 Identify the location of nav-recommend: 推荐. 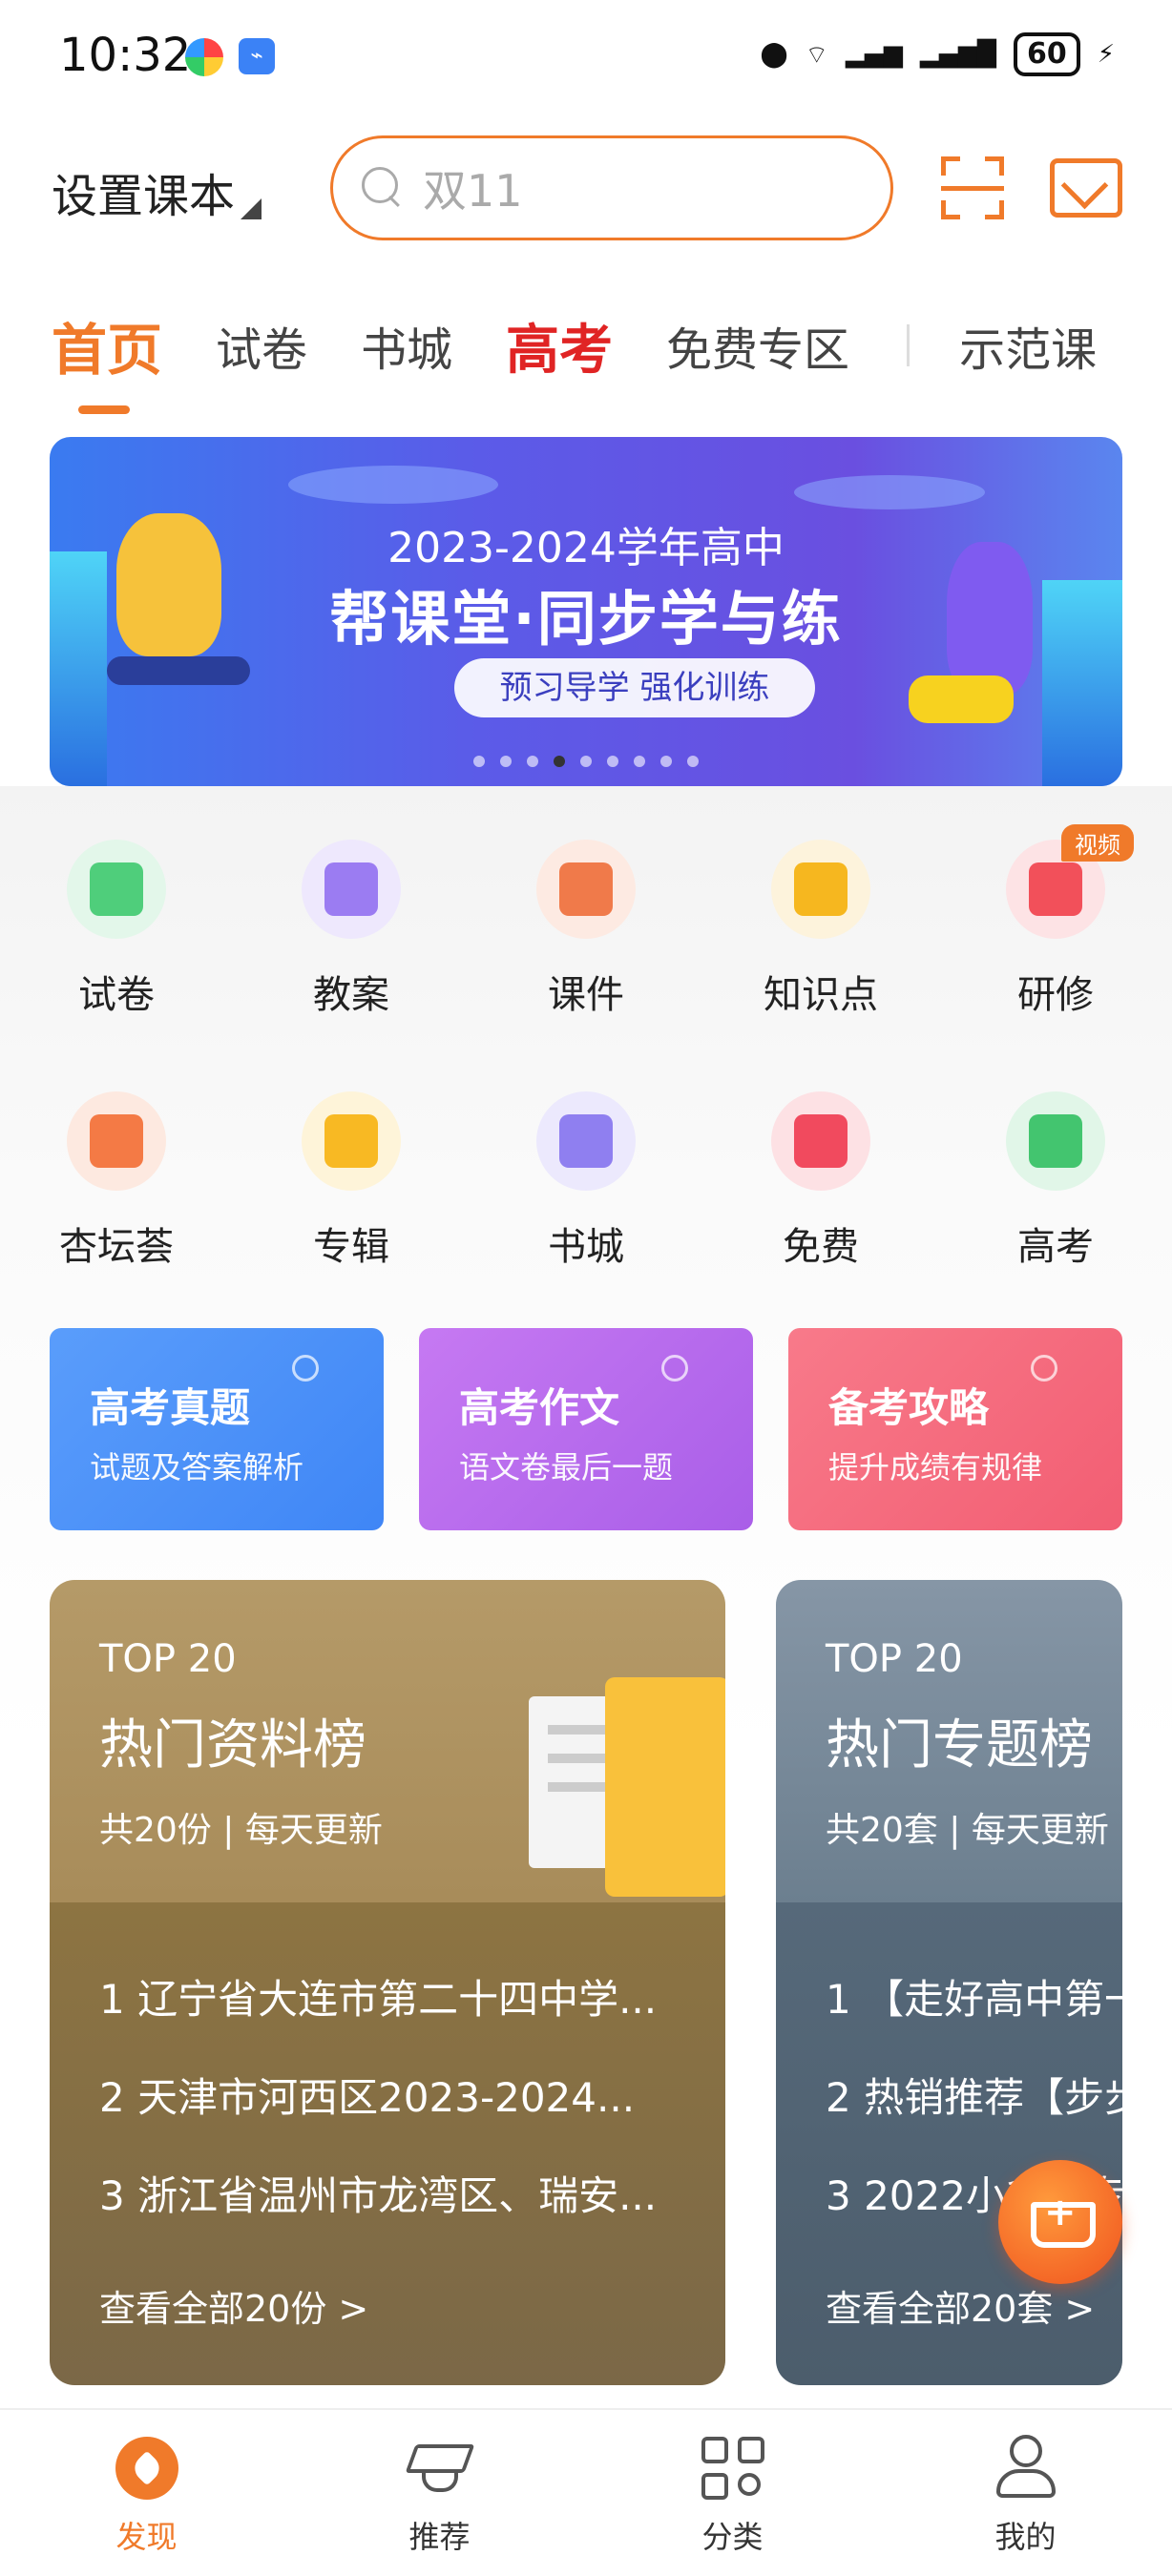
(439, 2493).